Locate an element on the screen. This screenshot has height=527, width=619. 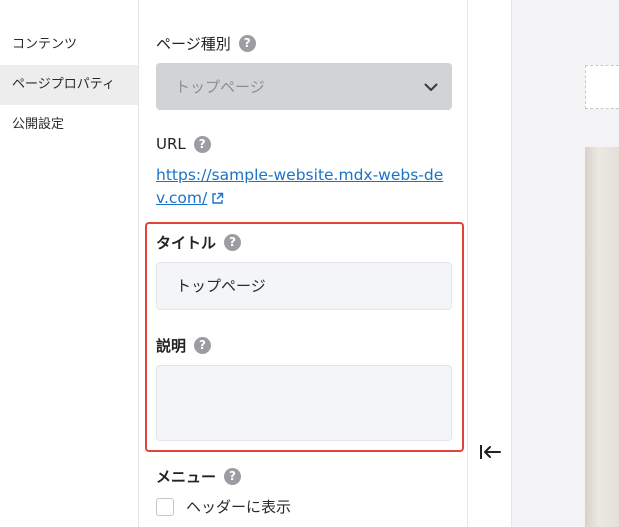
page-url-text: https://sample-website.mdx-webs-dev.com/ is located at coordinates (300, 186).